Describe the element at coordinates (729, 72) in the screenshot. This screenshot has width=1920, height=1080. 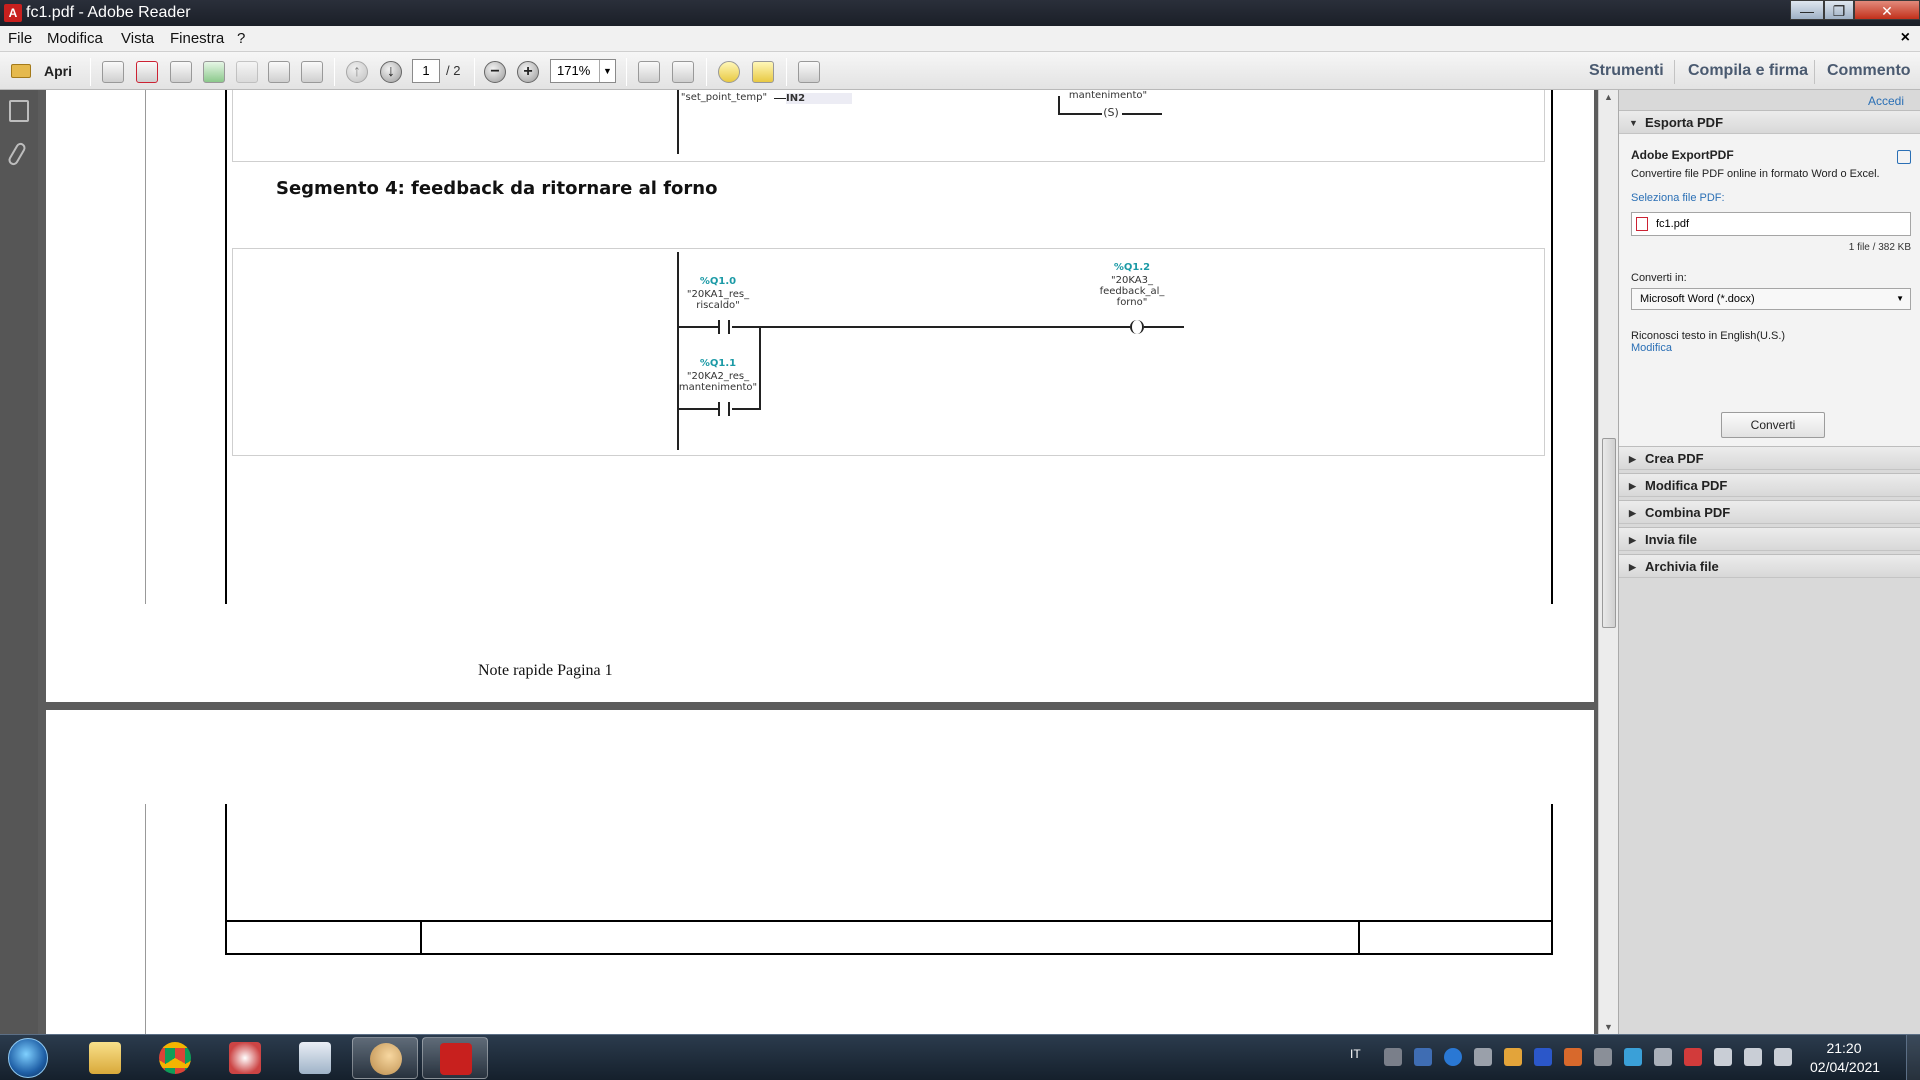
I see `comment-icon` at that location.